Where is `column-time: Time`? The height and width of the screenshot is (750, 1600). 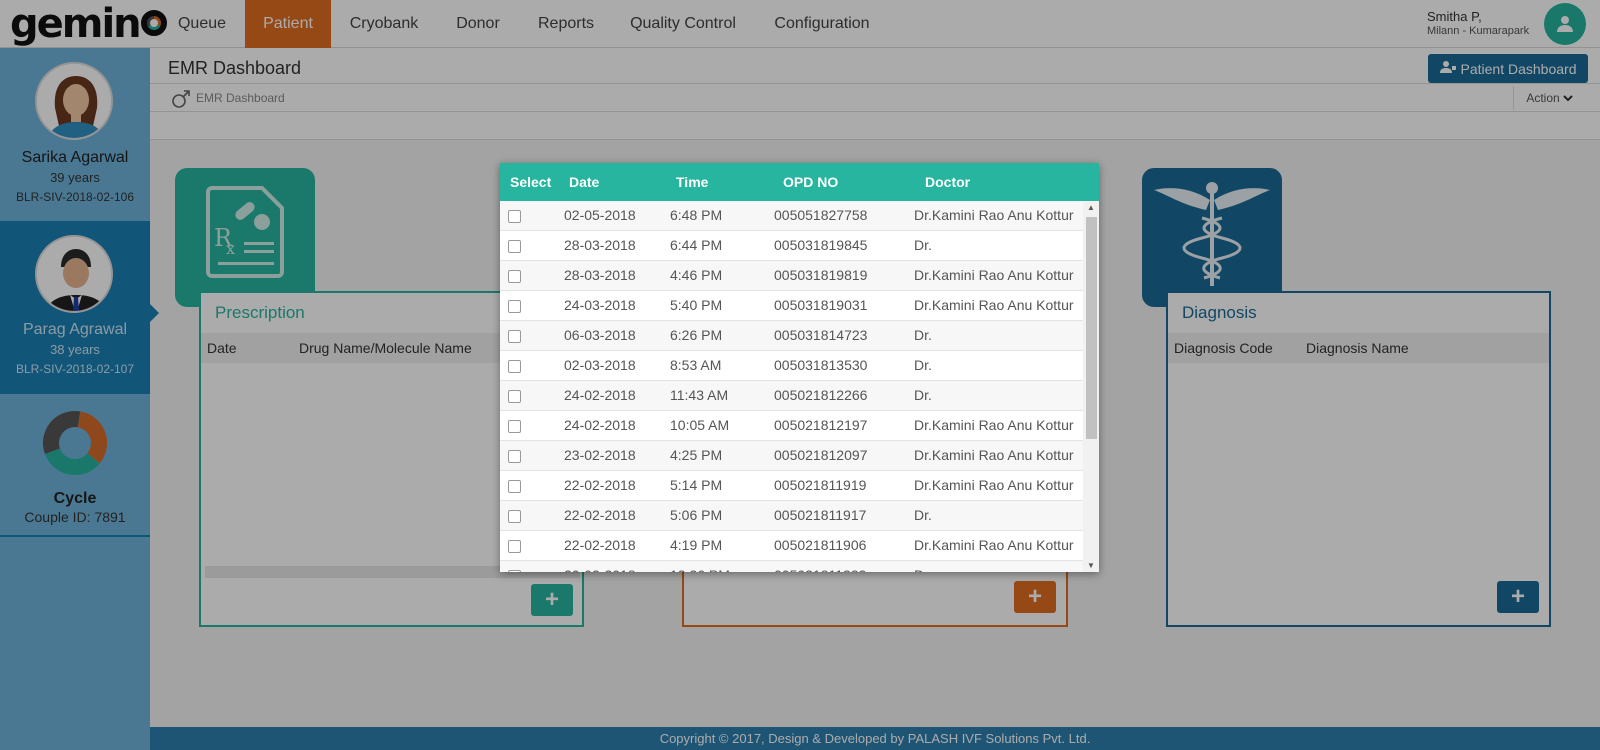
column-time: Time is located at coordinates (692, 182).